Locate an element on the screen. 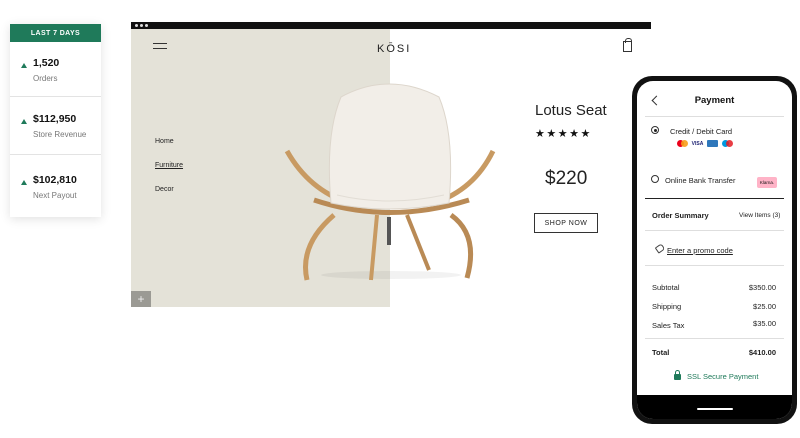 This screenshot has width=800, height=438. bank-transfer-label: Online Bank Transfer is located at coordinates (700, 180).